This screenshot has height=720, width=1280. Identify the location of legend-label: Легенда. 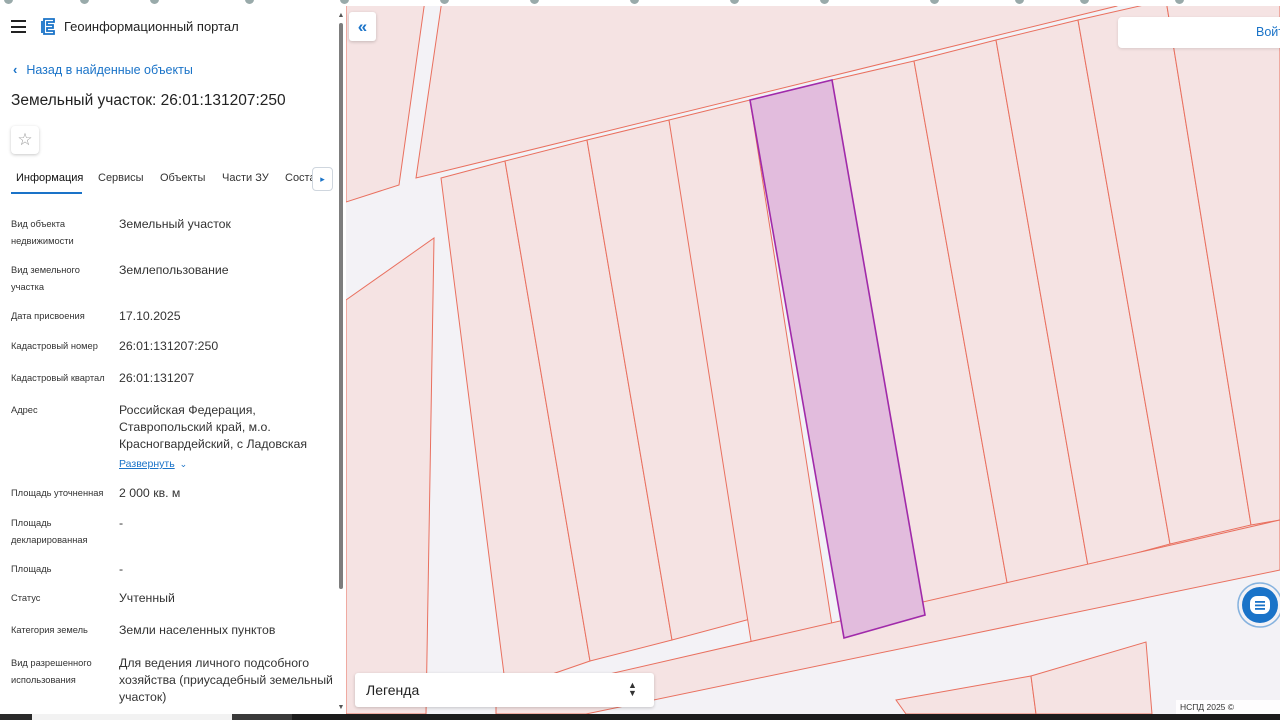
(393, 690).